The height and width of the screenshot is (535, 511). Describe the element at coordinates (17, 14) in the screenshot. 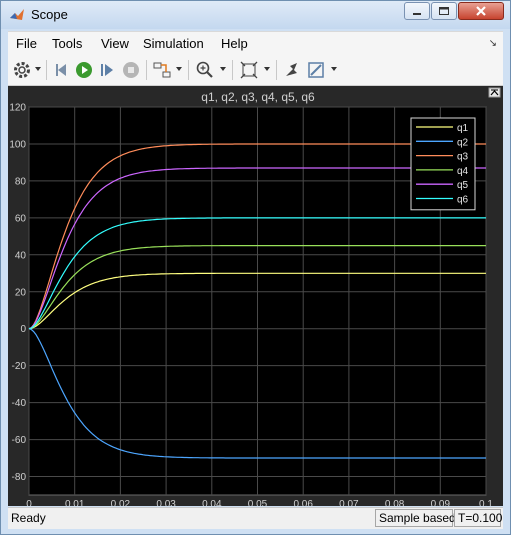

I see `matlab-icon` at that location.